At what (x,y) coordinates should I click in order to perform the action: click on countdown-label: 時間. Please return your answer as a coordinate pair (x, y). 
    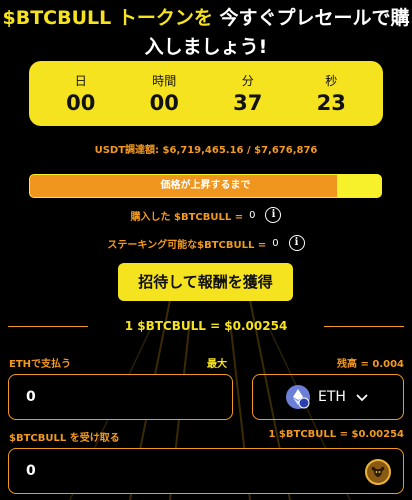
    Looking at the image, I should click on (164, 80).